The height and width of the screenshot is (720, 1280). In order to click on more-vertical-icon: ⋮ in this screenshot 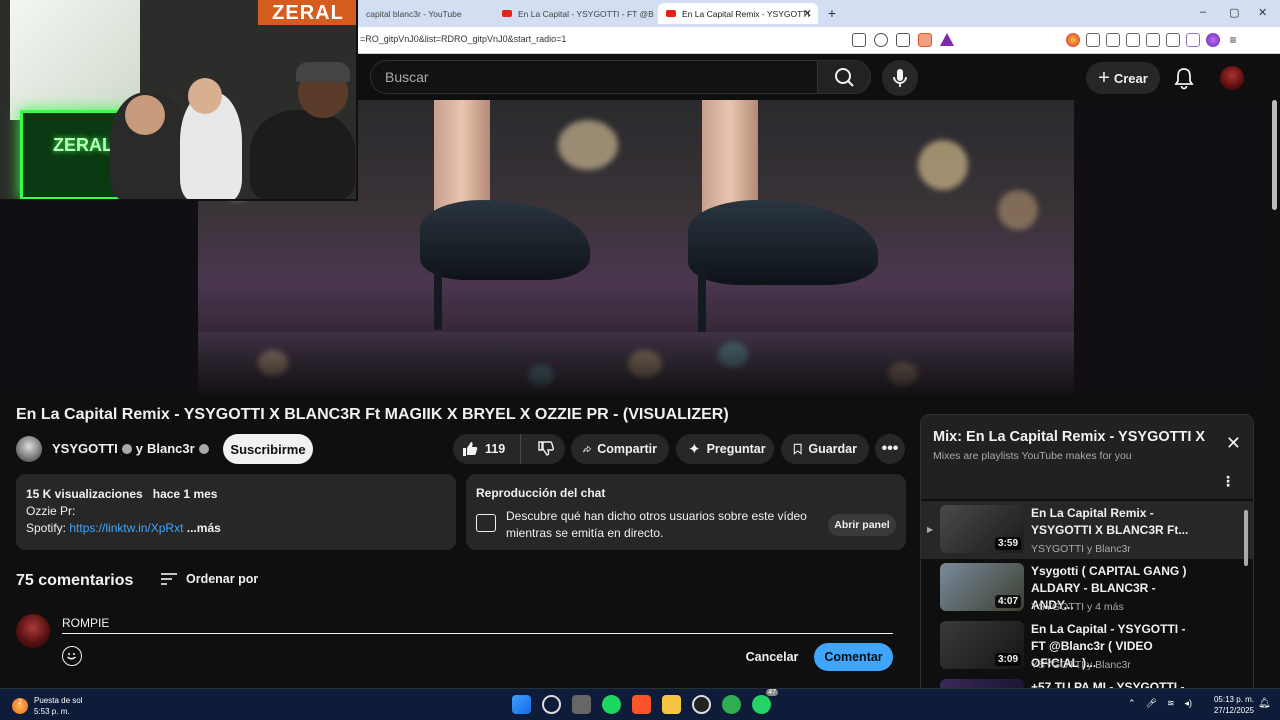, I will do `click(1228, 481)`.